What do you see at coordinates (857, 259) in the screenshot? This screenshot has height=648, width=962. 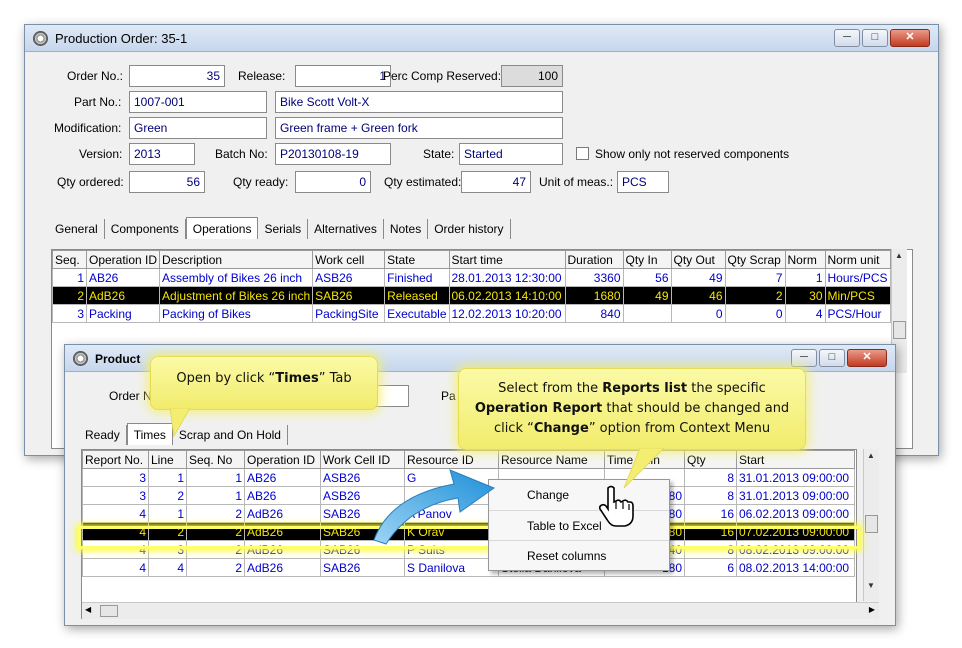 I see `column-header: Norm unit` at bounding box center [857, 259].